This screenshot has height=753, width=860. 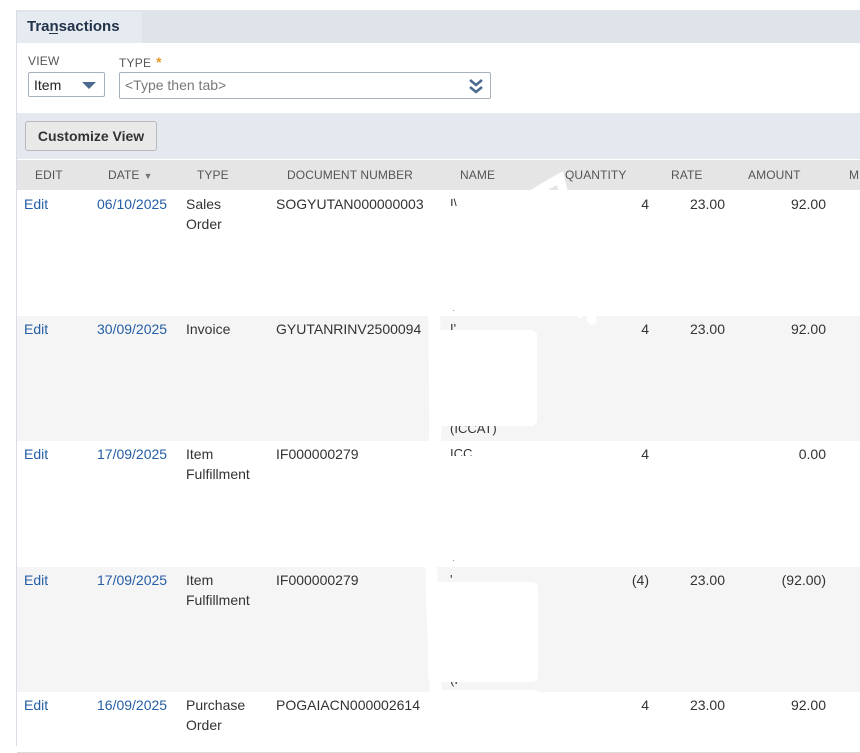 What do you see at coordinates (349, 329) in the screenshot?
I see `document-number-cell: GYUTANRINV2500094` at bounding box center [349, 329].